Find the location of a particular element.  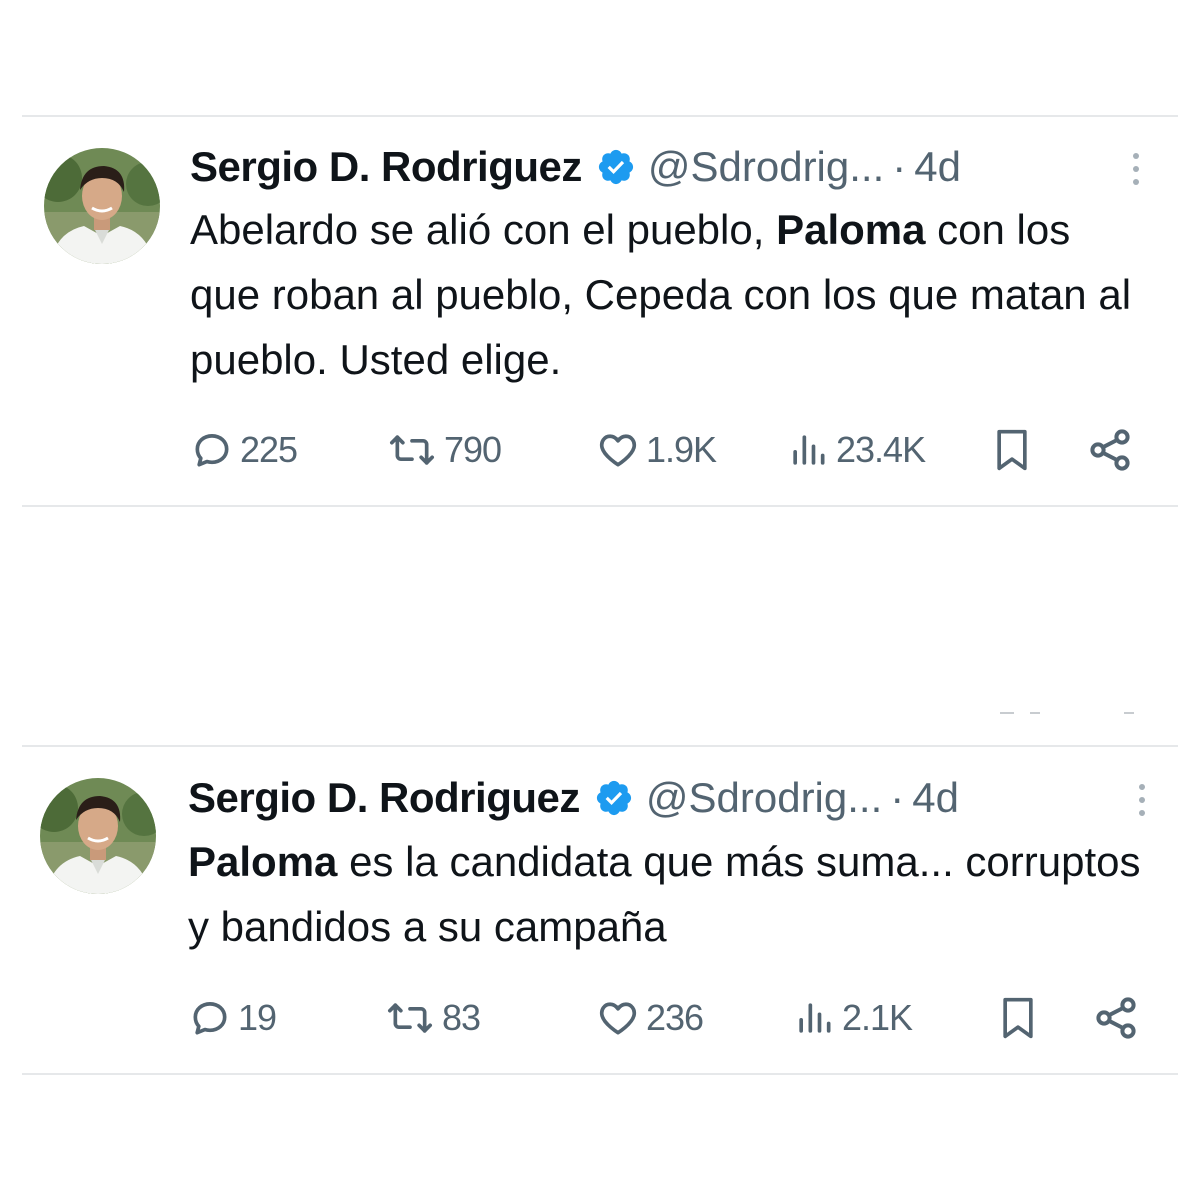

reply-button: 19 is located at coordinates (232, 1018).